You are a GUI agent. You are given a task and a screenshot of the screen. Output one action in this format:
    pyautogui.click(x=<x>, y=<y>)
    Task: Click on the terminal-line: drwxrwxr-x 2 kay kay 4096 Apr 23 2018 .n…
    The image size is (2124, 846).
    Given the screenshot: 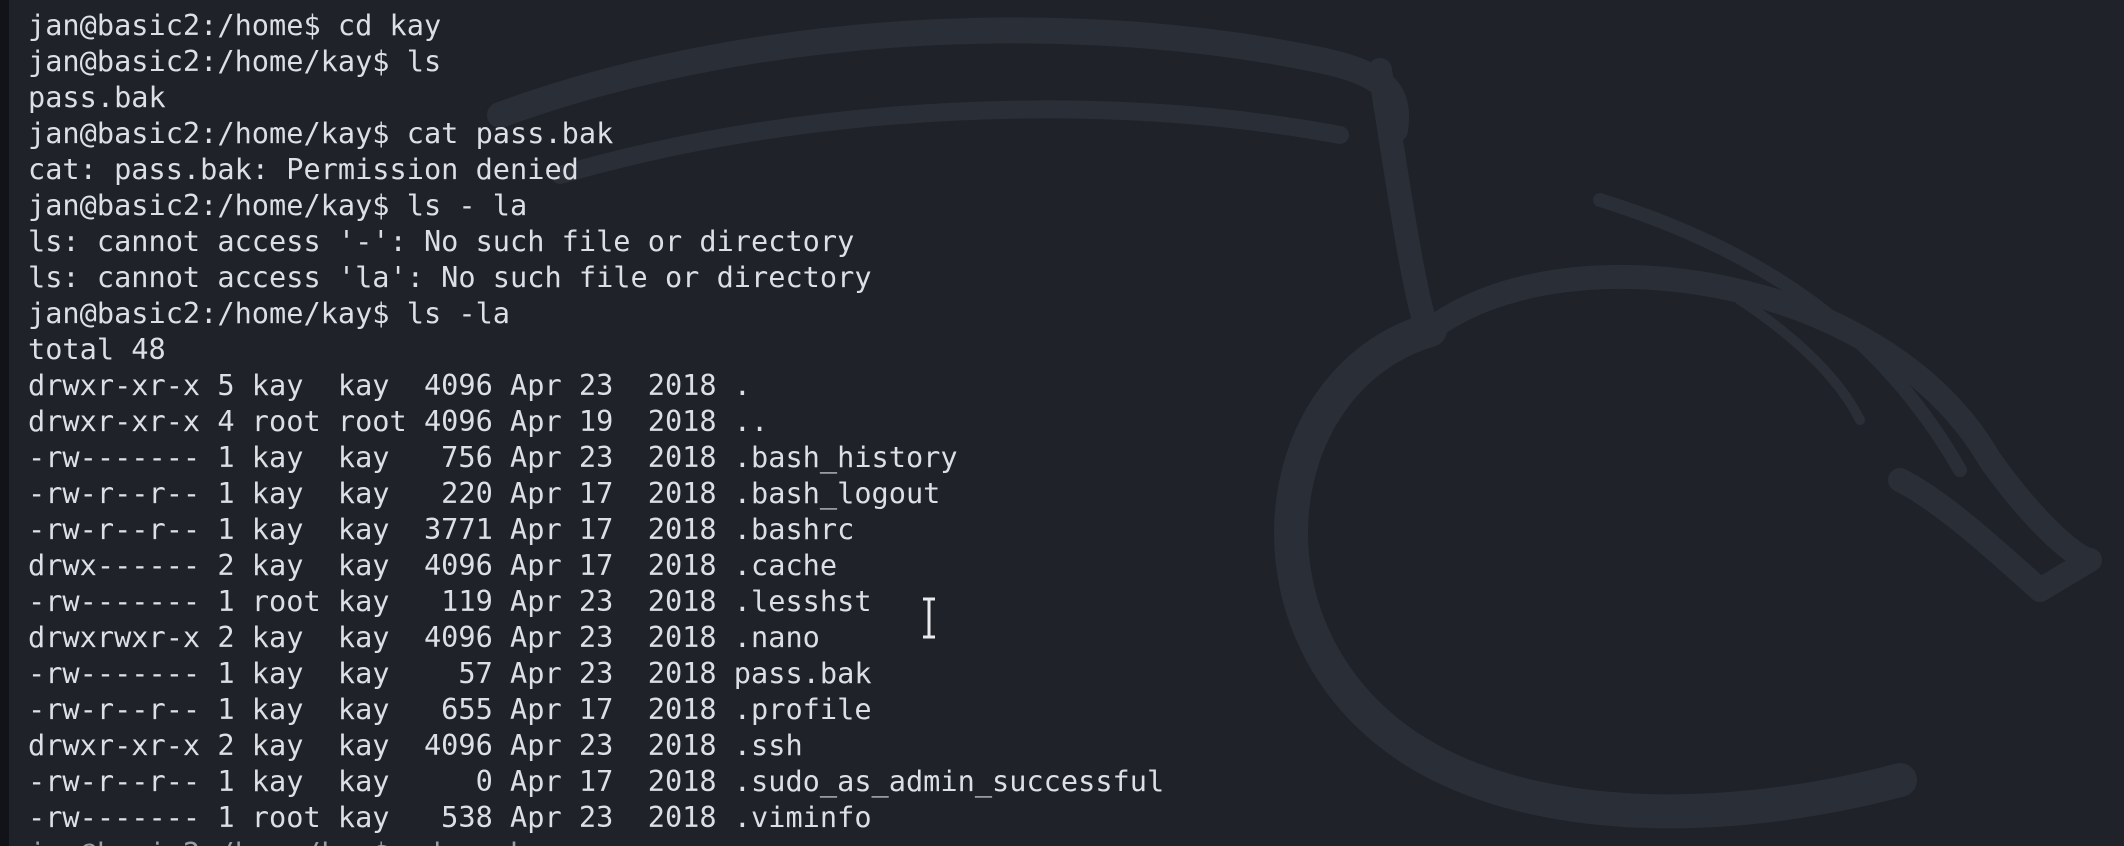 What is the action you would take?
    pyautogui.click(x=424, y=637)
    